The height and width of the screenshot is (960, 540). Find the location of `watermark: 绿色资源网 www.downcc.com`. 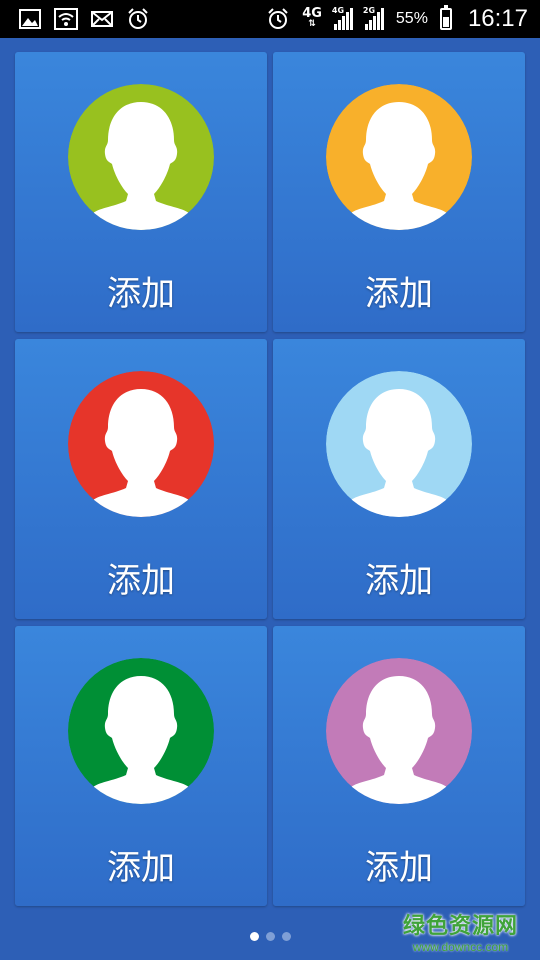

watermark: 绿色资源网 www.downcc.com is located at coordinates (460, 931).